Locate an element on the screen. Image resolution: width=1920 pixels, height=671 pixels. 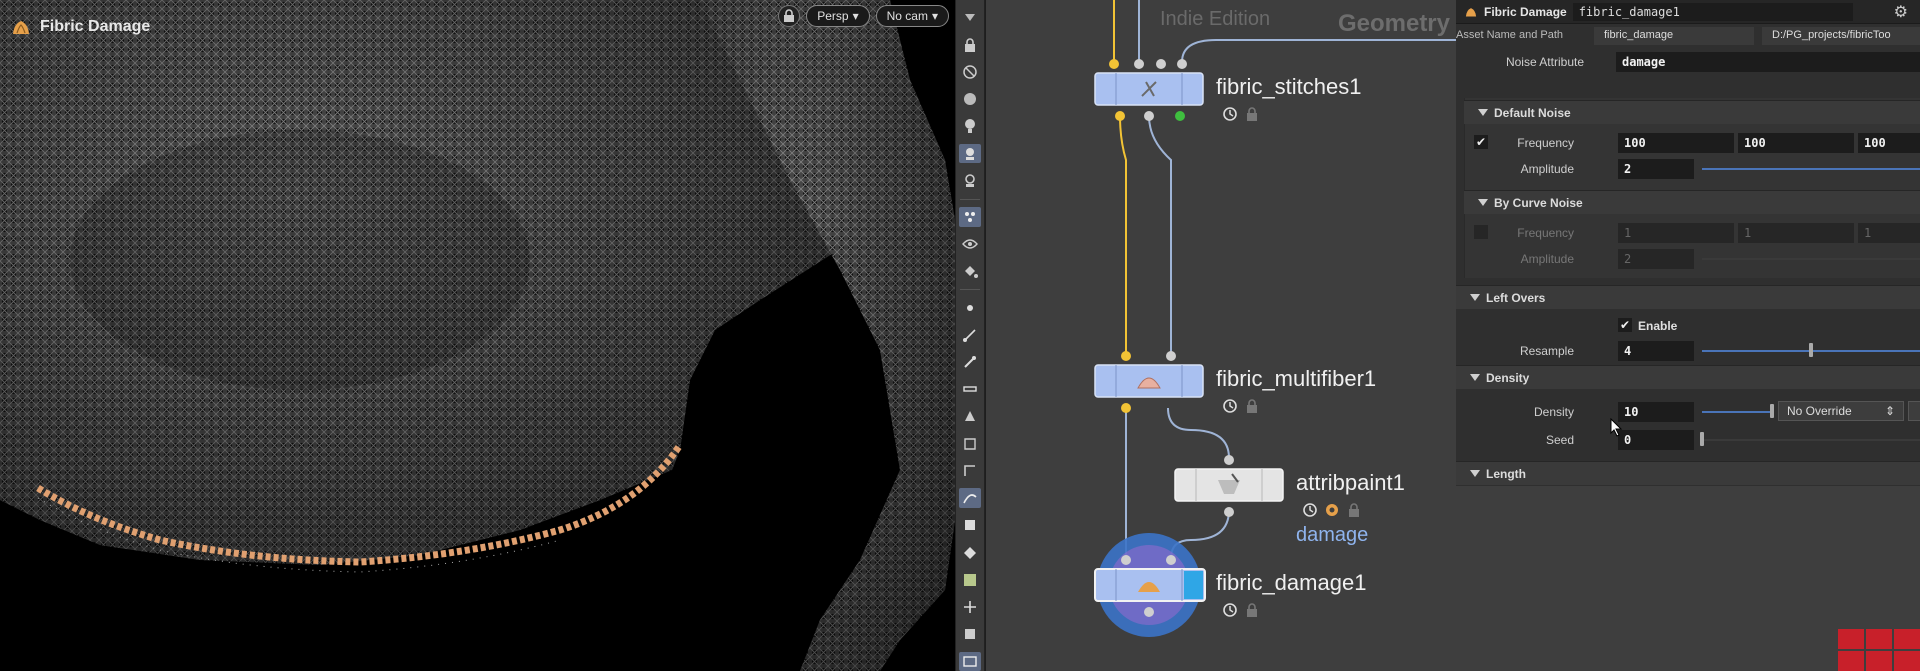
snap-icon is located at coordinates (970, 180).